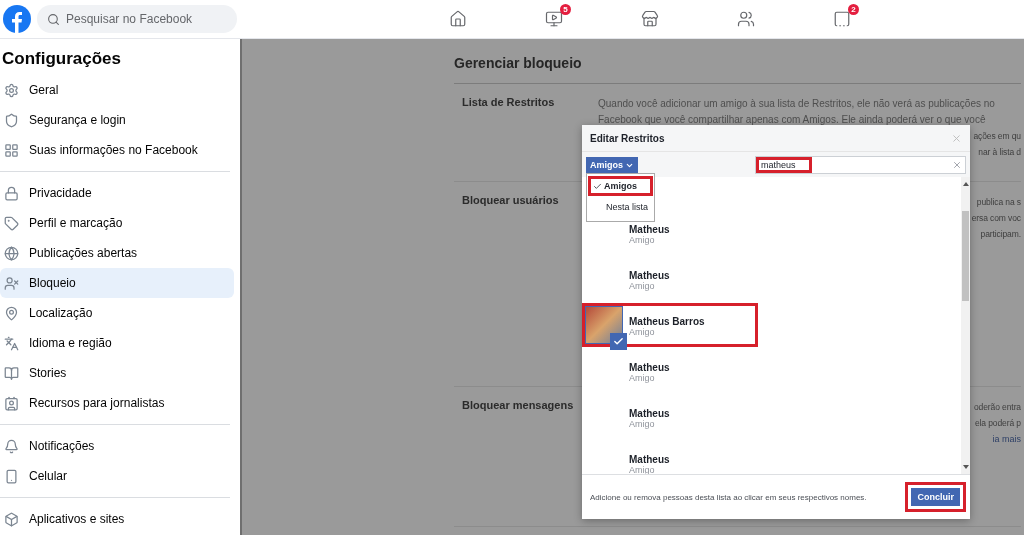 The width and height of the screenshot is (1024, 535). I want to click on location-pin-icon, so click(11, 313).